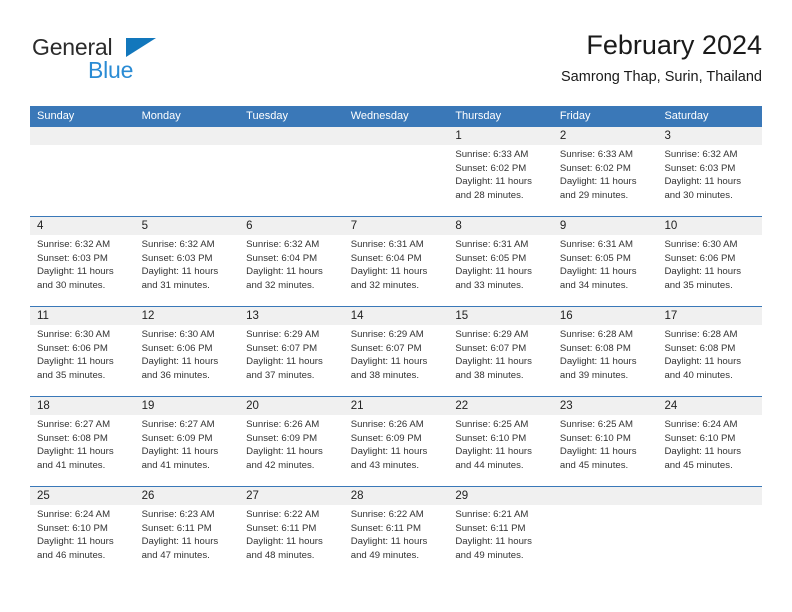 This screenshot has width=792, height=612. Describe the element at coordinates (379, 116) in the screenshot. I see `weekday-header-wednesday: Wednesday` at that location.